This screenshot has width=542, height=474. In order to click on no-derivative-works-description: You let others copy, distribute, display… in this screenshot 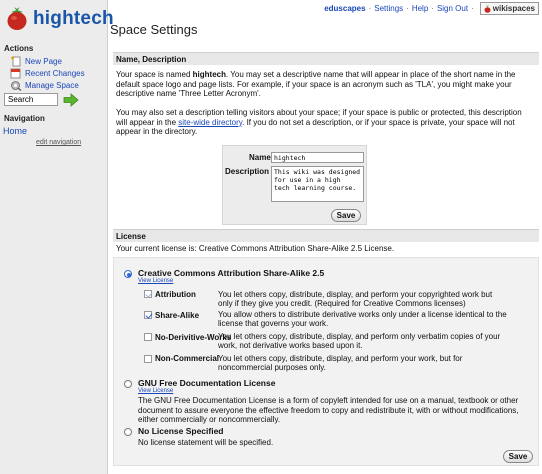, I will do `click(359, 341)`.